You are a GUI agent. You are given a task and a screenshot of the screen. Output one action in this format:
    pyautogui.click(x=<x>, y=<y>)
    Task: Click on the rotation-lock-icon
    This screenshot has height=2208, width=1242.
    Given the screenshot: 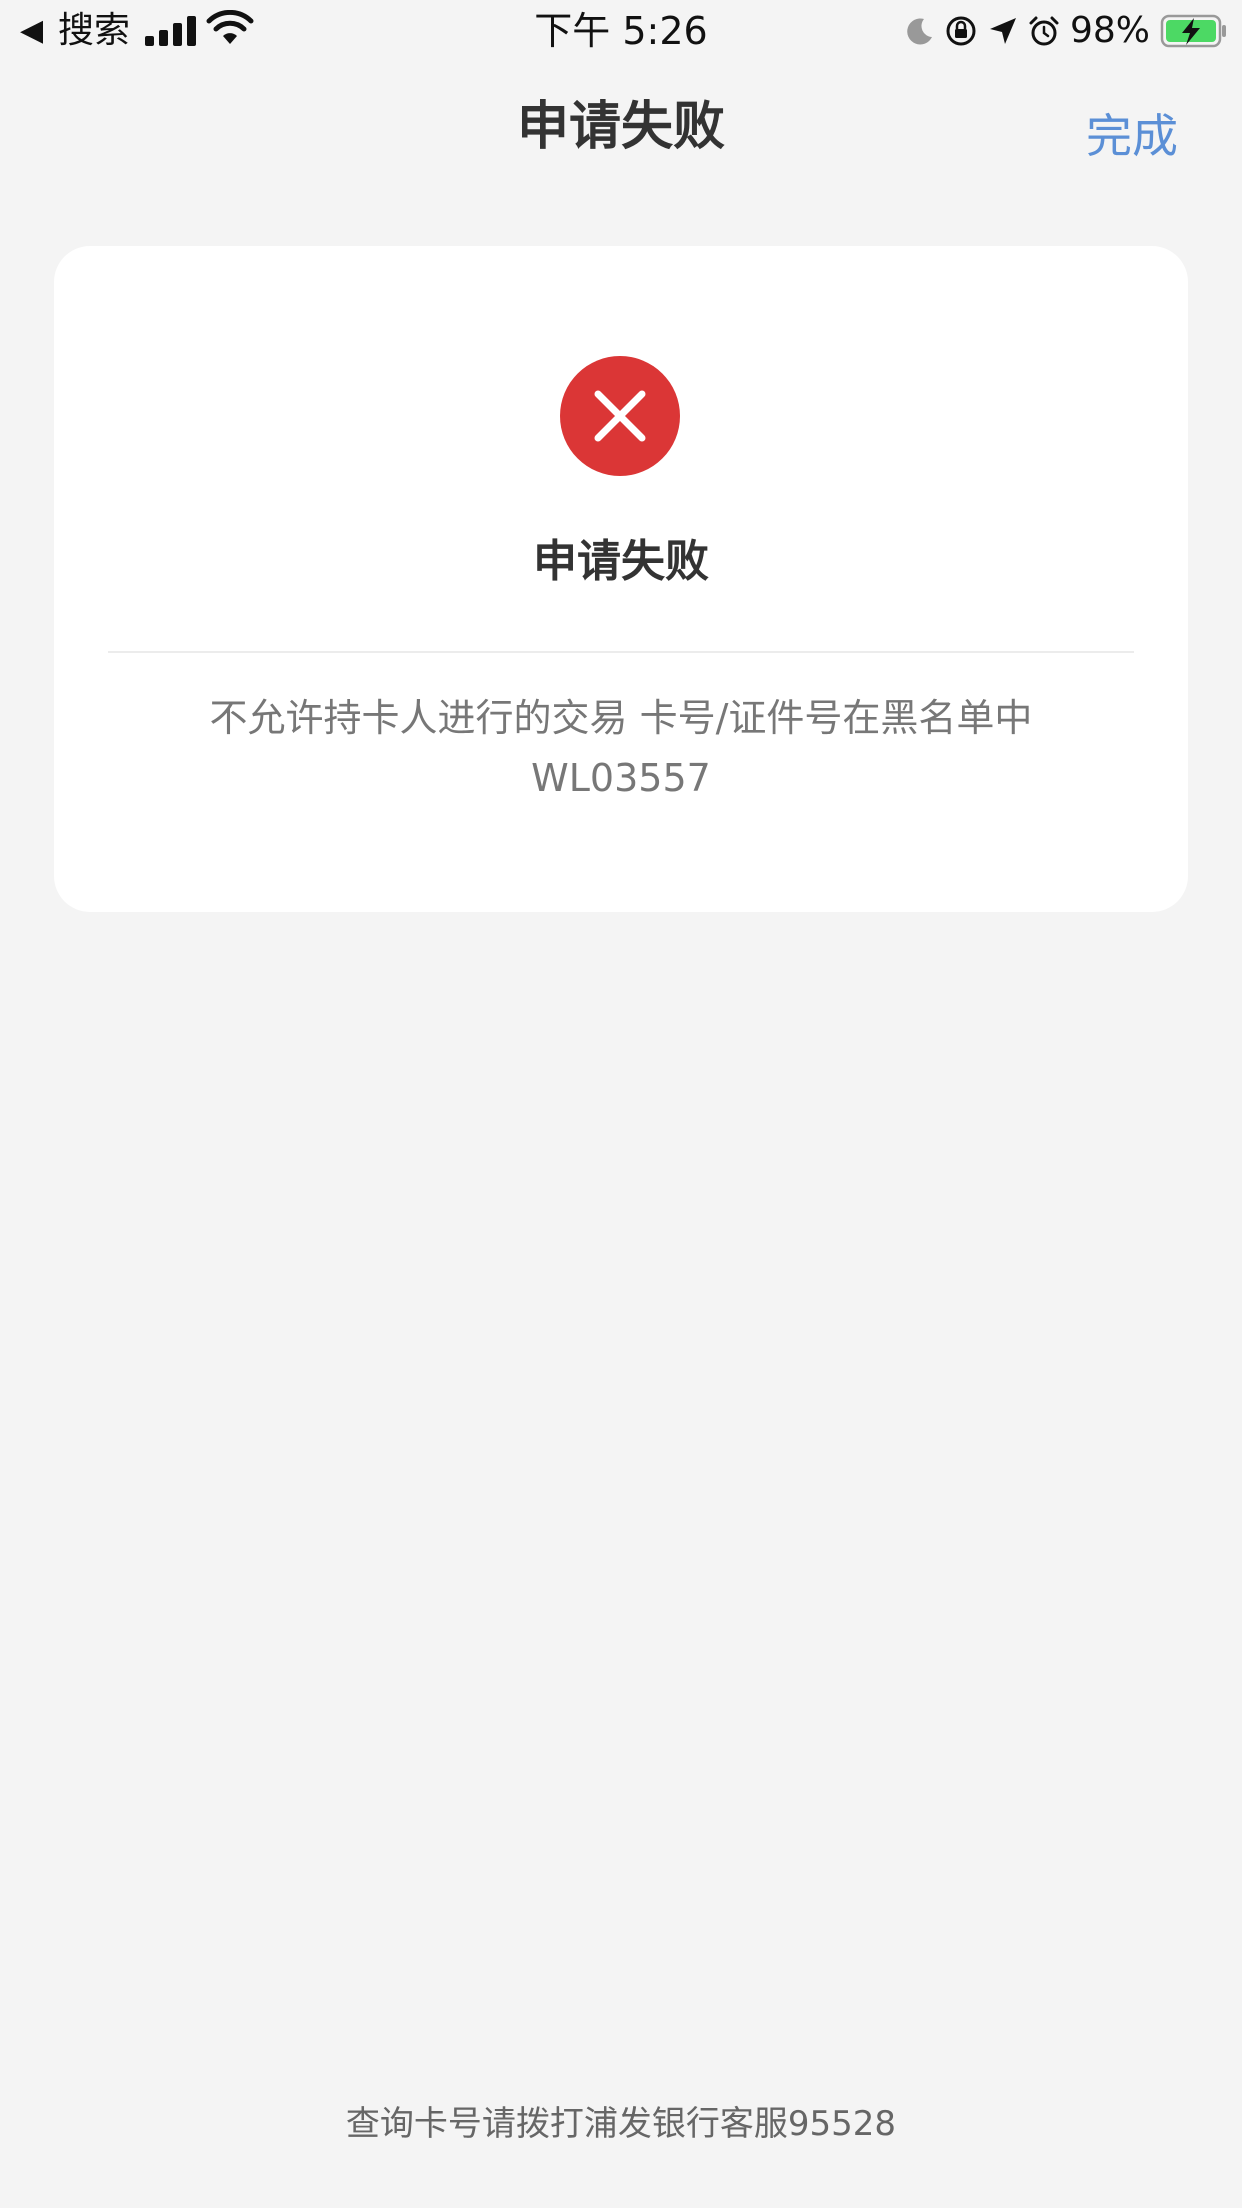 What is the action you would take?
    pyautogui.click(x=961, y=31)
    